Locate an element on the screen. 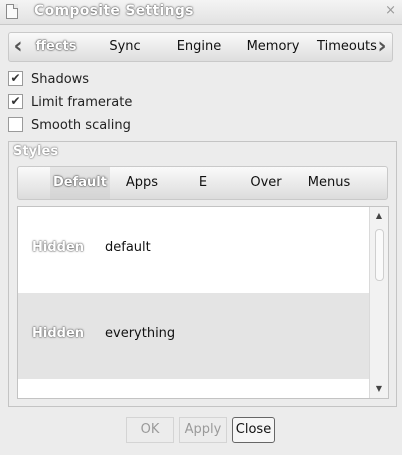  styles-tab-apps: Apps is located at coordinates (142, 183).